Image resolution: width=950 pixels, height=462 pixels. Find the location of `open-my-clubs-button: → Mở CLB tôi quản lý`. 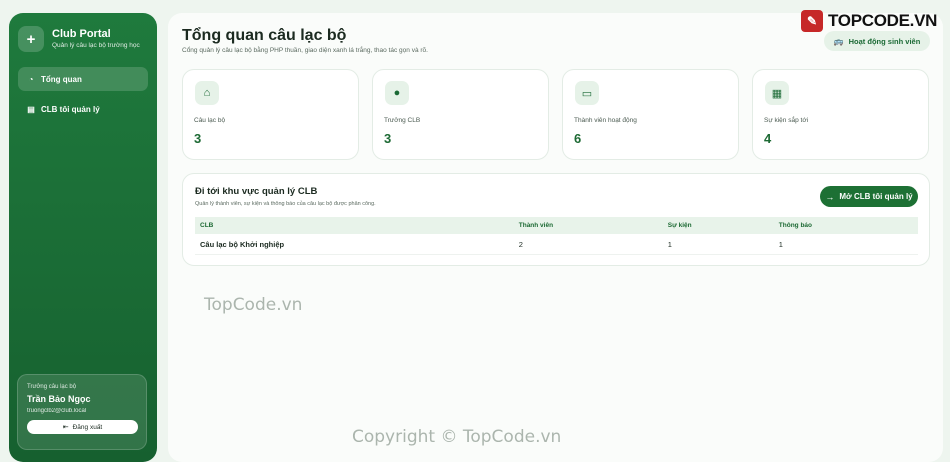

open-my-clubs-button: → Mở CLB tôi quản lý is located at coordinates (869, 196).